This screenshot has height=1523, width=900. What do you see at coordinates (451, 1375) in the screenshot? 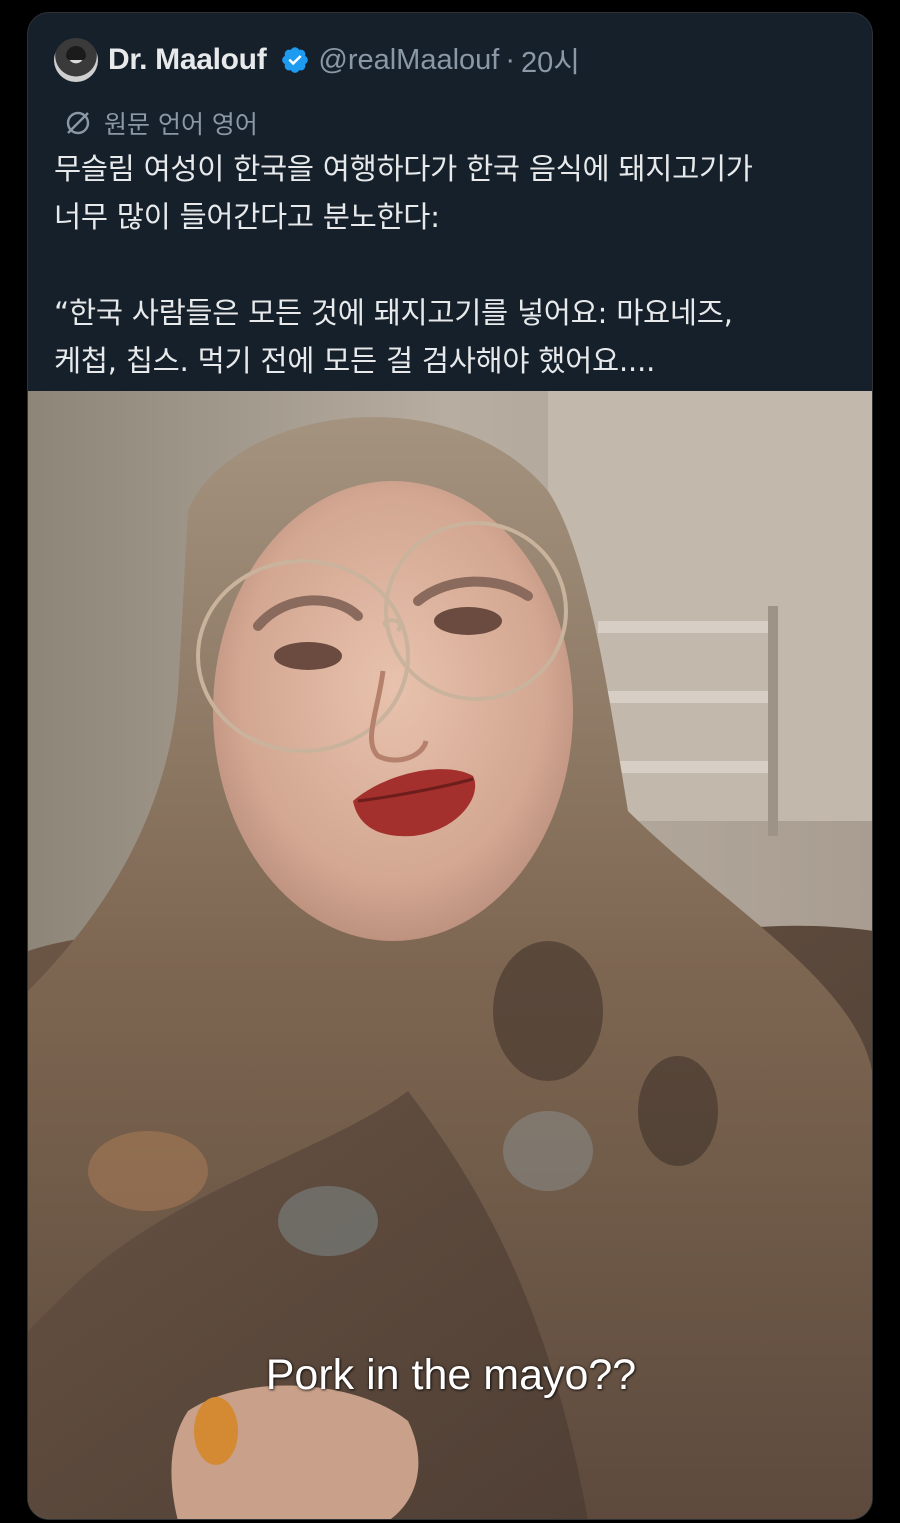
I see `video-subtitle: Pork in the mayo??` at bounding box center [451, 1375].